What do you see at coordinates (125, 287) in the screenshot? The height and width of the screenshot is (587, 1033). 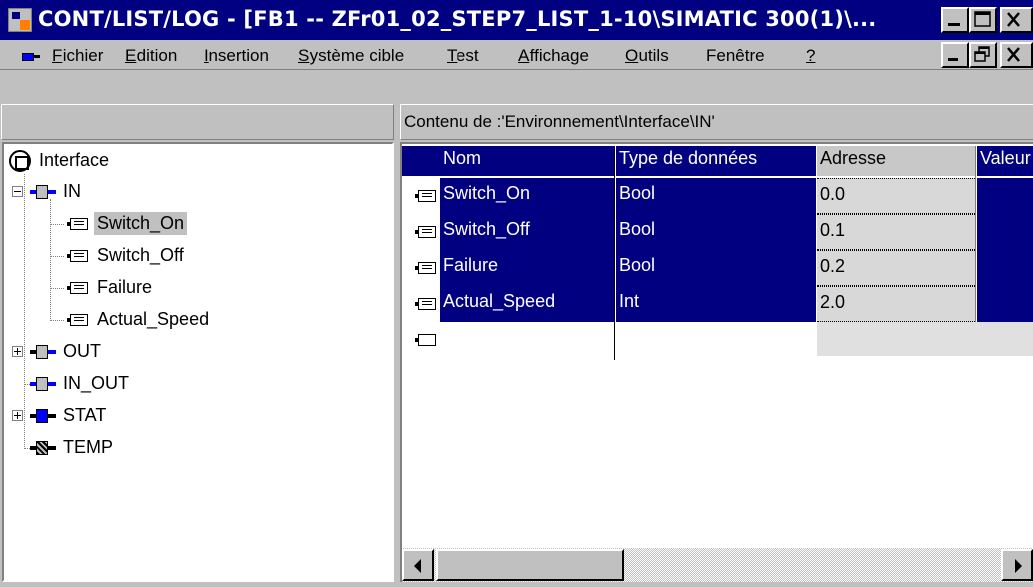 I see `tree-label: Failure` at bounding box center [125, 287].